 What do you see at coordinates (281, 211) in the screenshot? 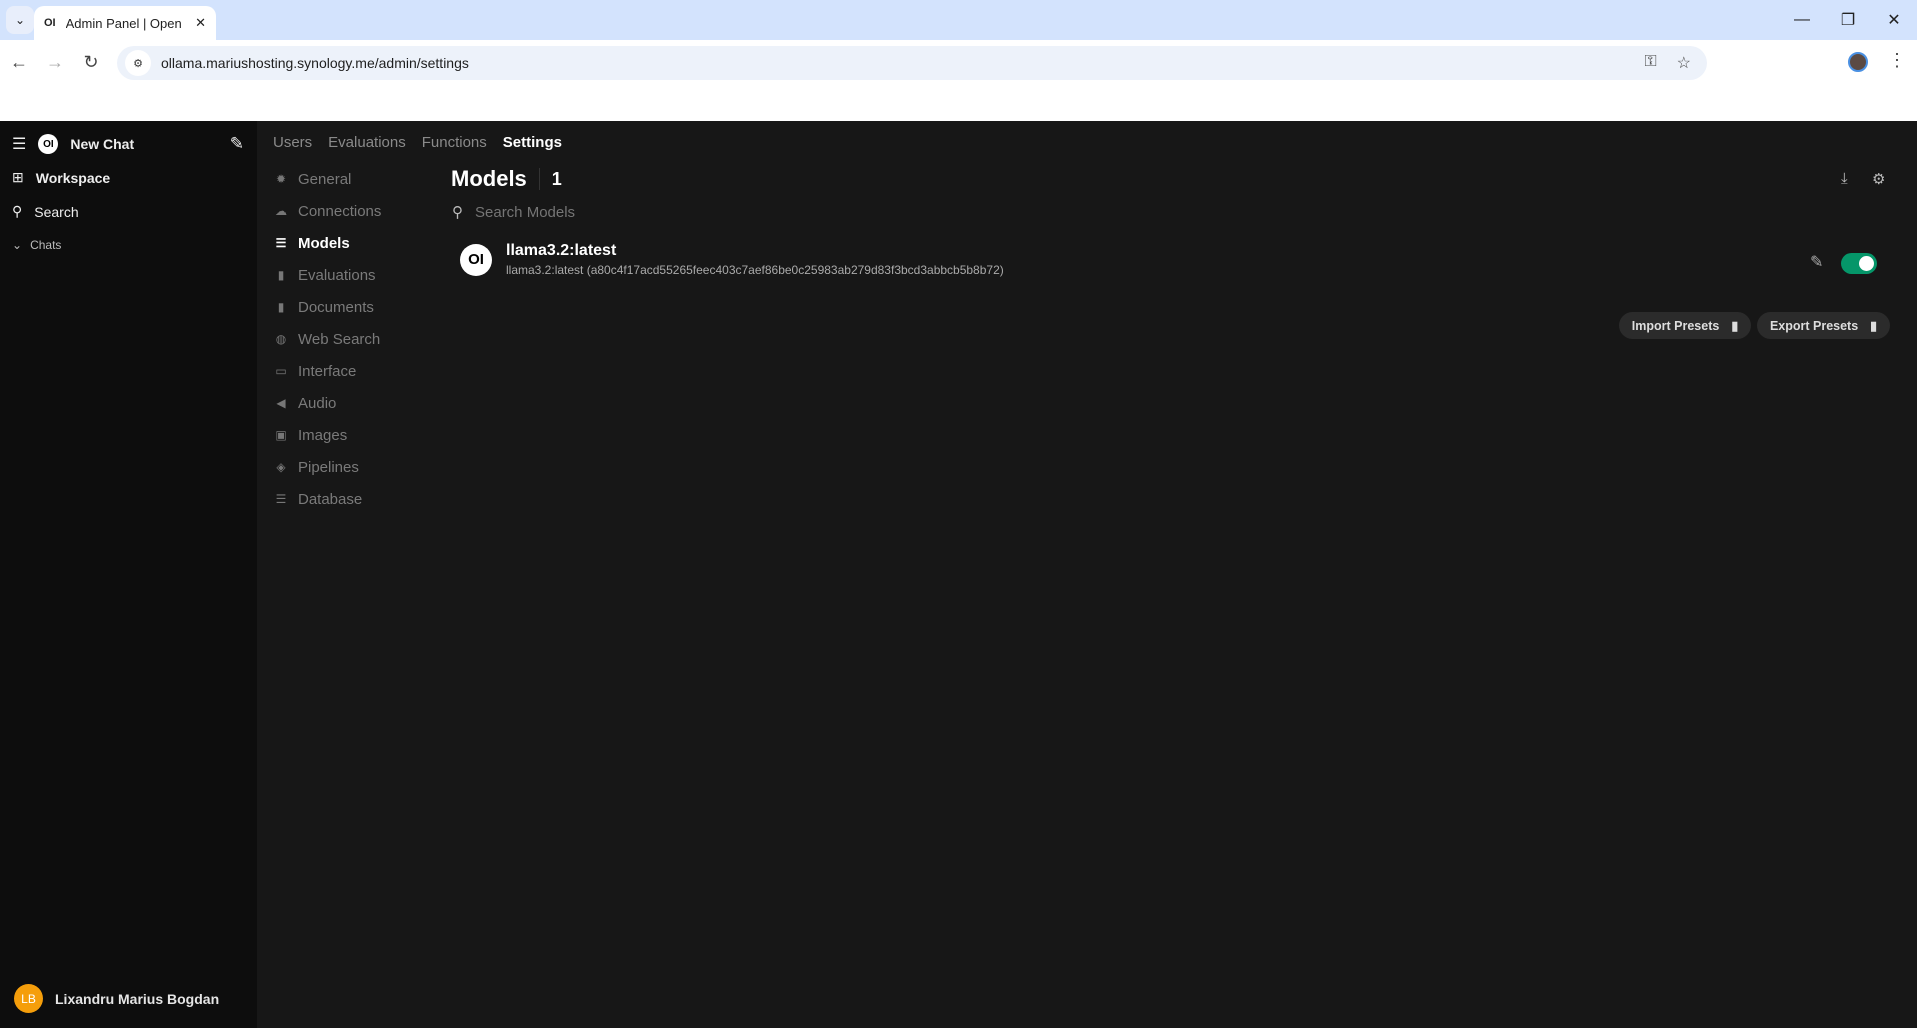
I see `cloud-icon: ☁` at bounding box center [281, 211].